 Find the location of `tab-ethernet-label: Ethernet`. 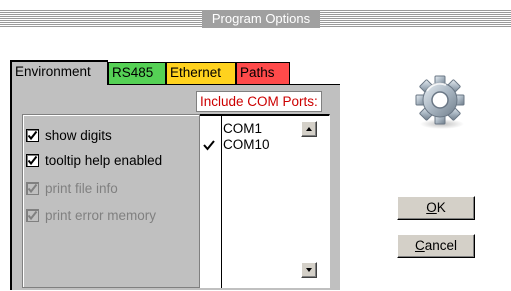

tab-ethernet-label: Ethernet is located at coordinates (196, 72).